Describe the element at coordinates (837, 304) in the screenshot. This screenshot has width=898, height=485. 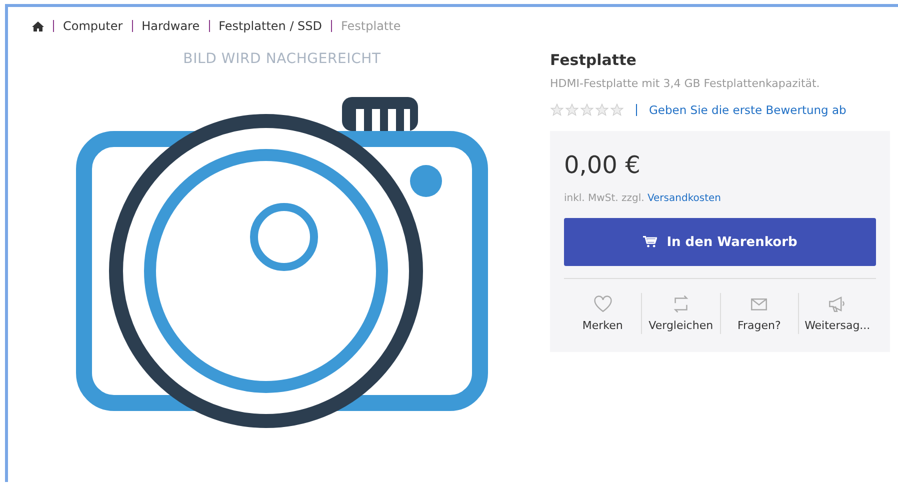
I see `megaphone-icon` at that location.